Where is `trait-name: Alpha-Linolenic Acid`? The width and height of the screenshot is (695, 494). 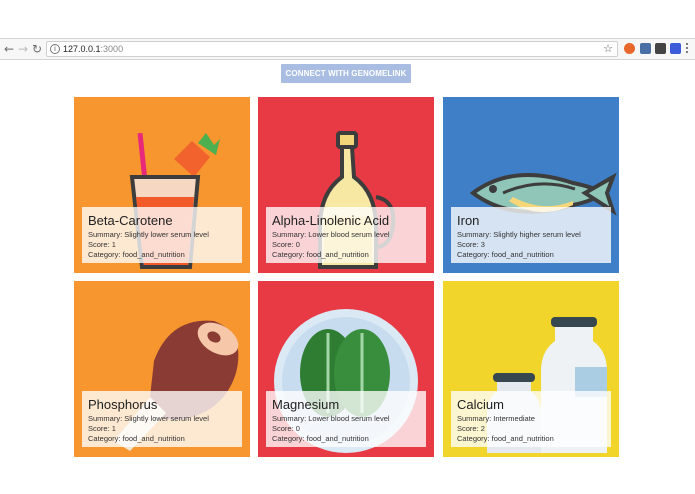
trait-name: Alpha-Linolenic Acid is located at coordinates (331, 220).